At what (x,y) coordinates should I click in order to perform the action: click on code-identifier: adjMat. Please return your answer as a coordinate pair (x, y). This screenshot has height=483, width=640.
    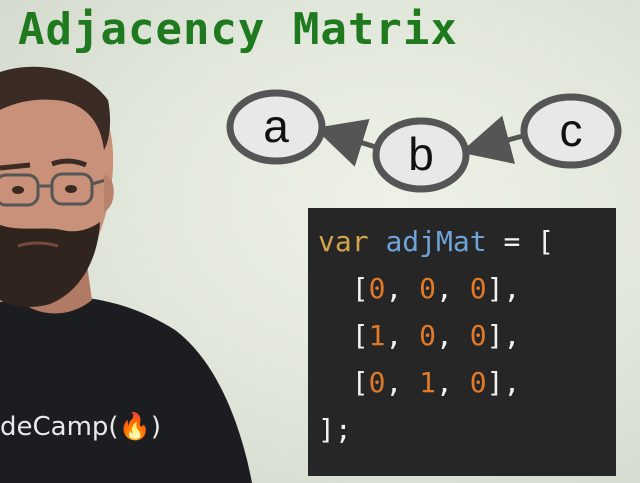
    Looking at the image, I should click on (436, 241).